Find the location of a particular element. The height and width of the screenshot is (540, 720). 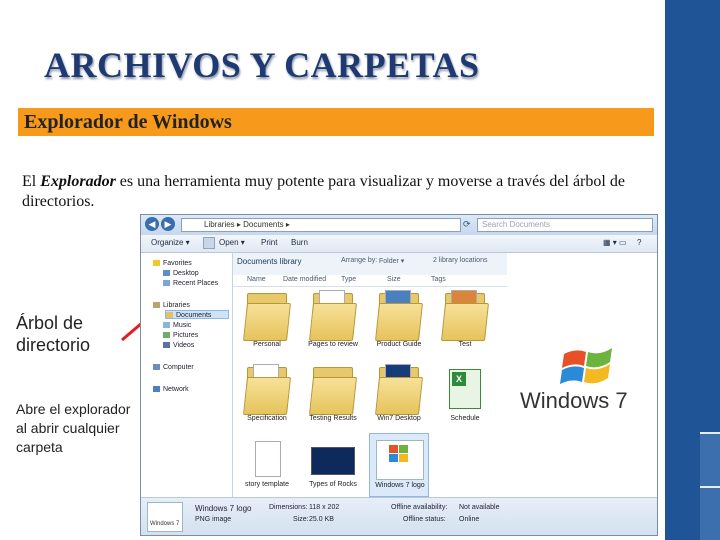

search-input: Search Documents is located at coordinates (565, 225).